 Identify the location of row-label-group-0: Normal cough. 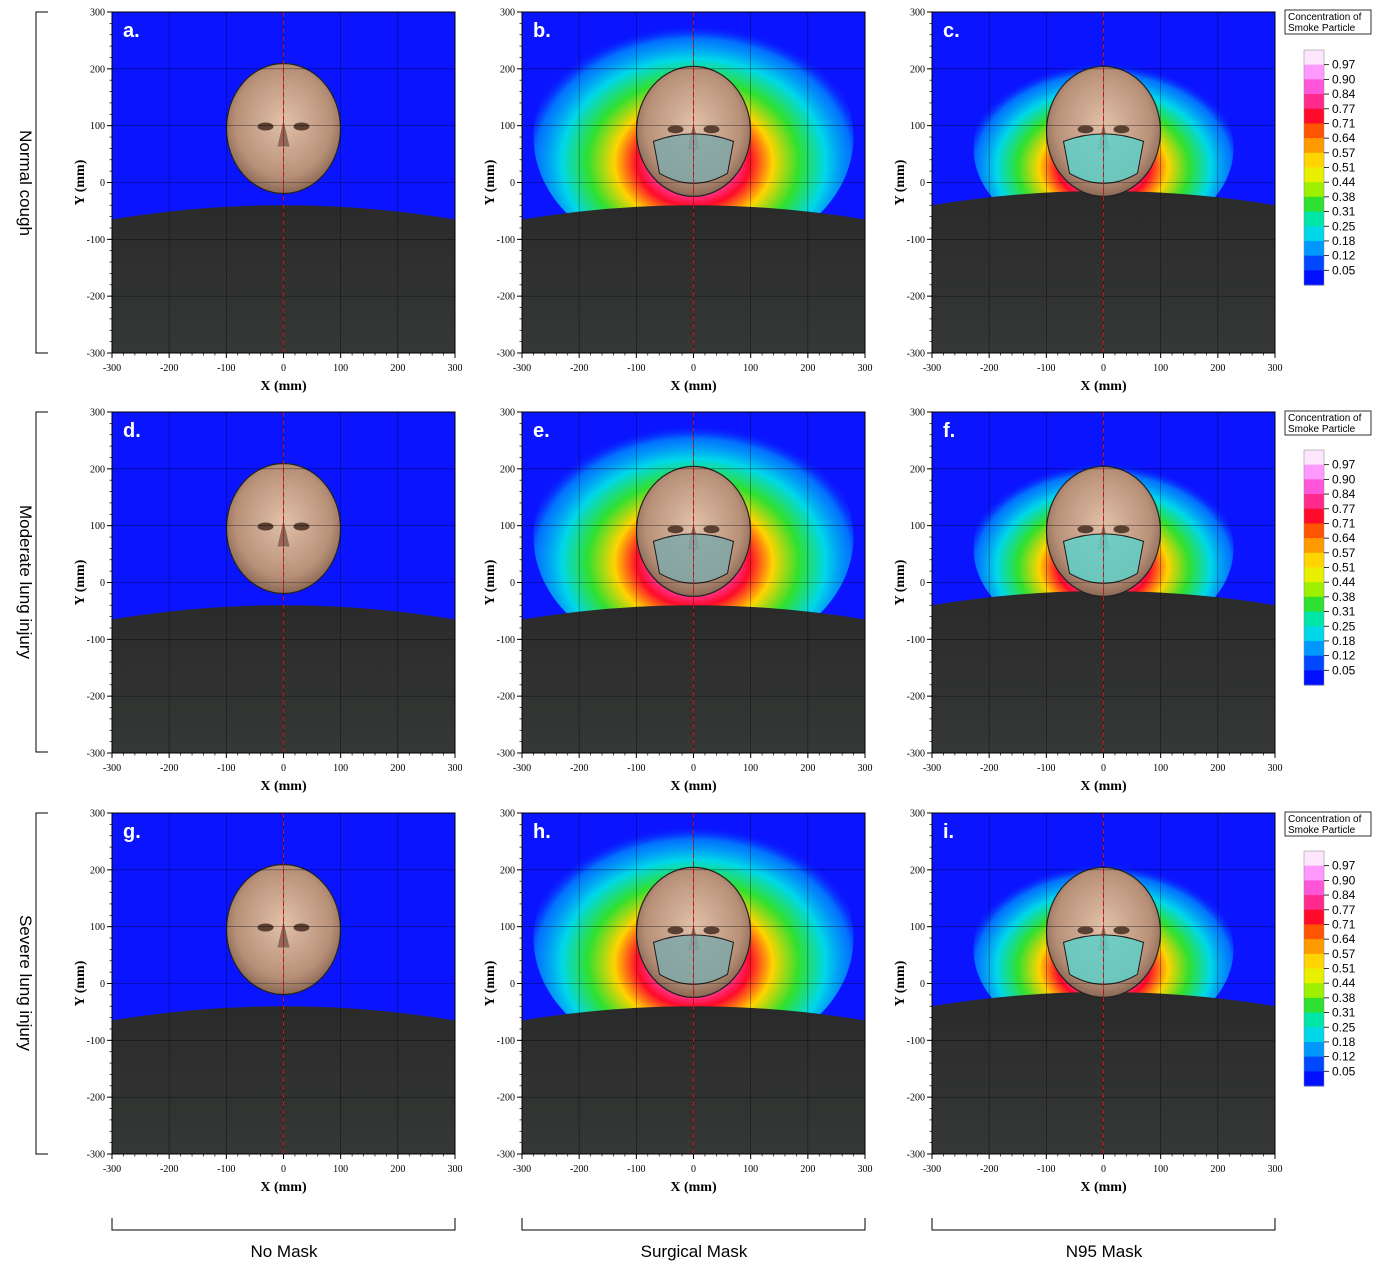
(32, 182).